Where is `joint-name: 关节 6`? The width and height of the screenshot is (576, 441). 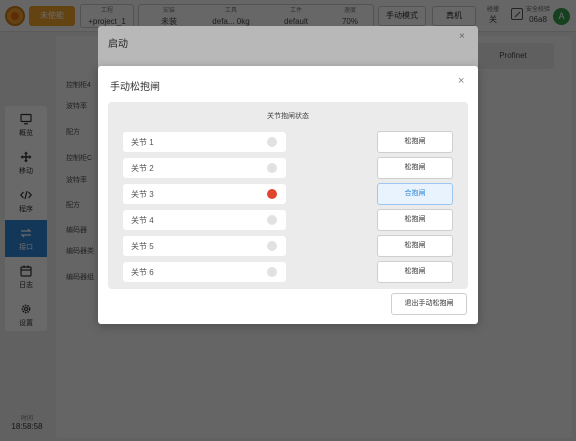 joint-name: 关节 6 is located at coordinates (142, 272).